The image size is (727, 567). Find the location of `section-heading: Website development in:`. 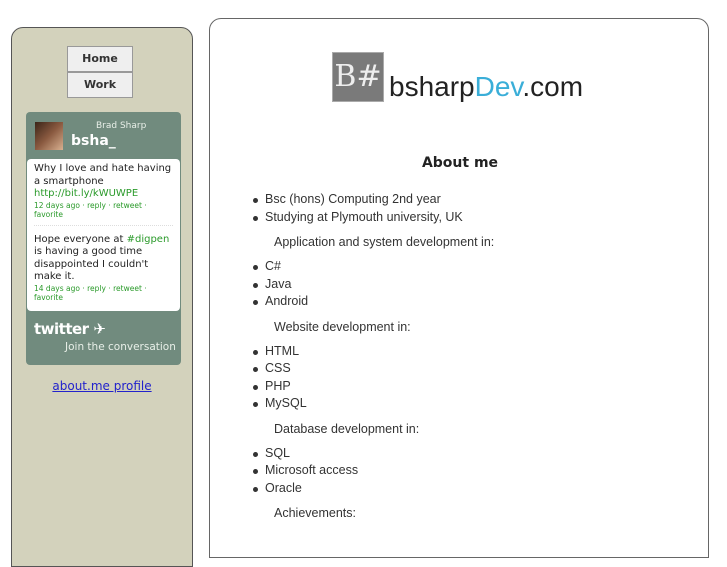

section-heading: Website development in: is located at coordinates (342, 326).